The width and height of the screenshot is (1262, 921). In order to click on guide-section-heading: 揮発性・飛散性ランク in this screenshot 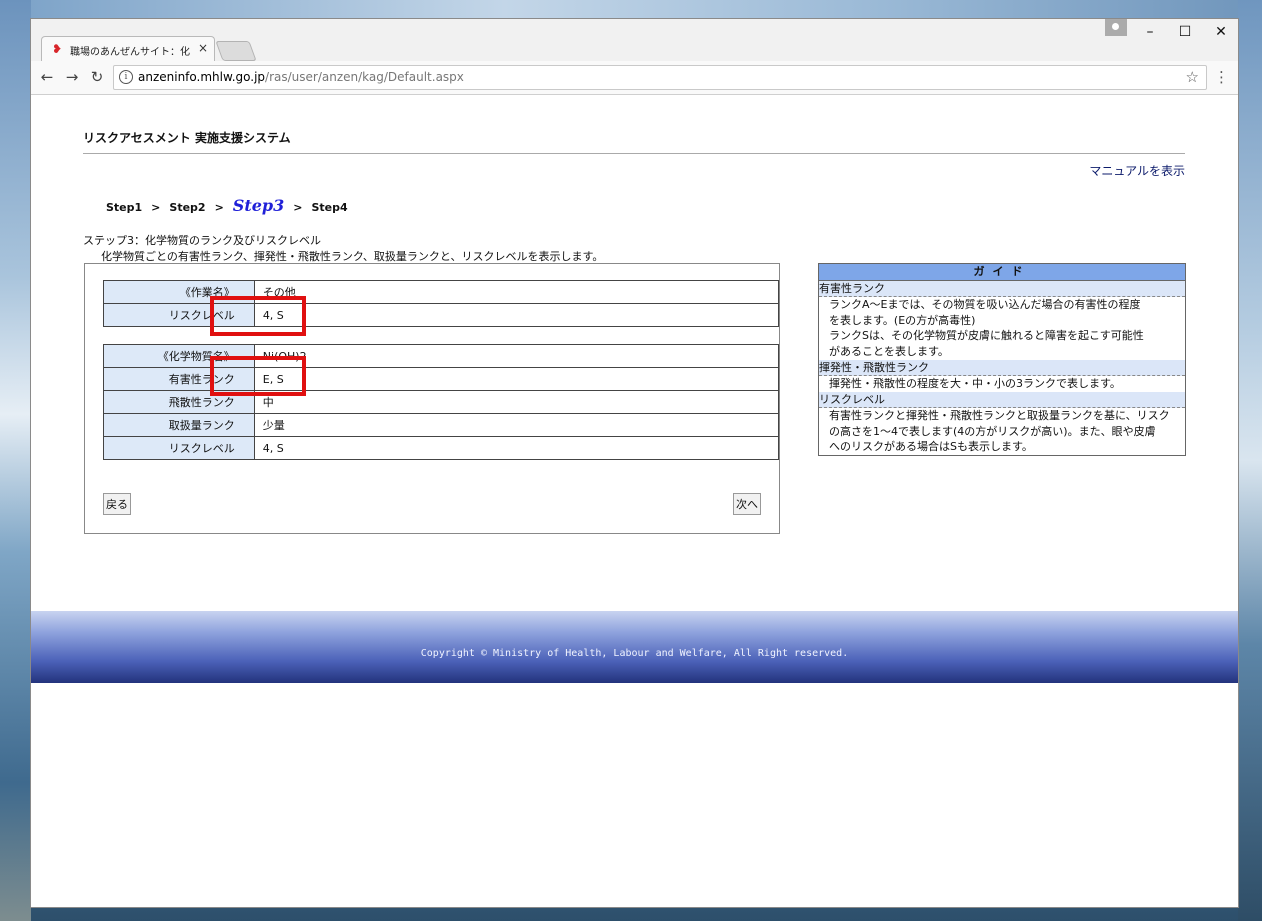, I will do `click(1002, 368)`.